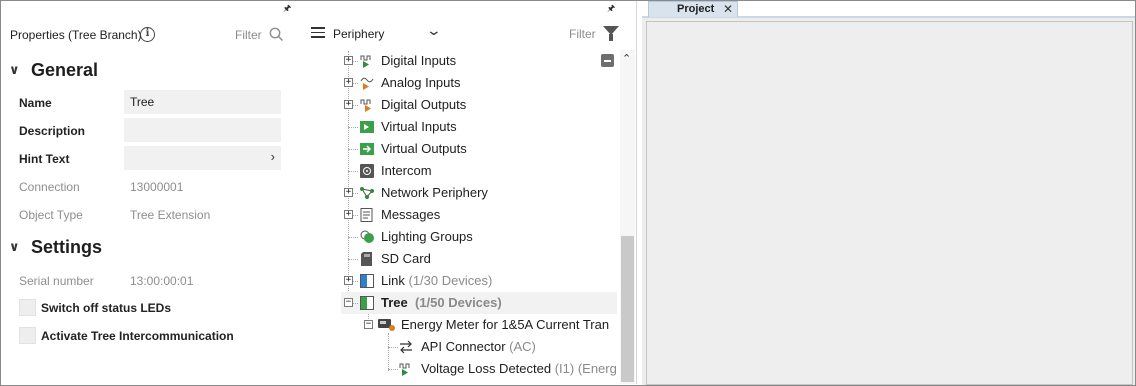  I want to click on chevron-down-icon: ⌄, so click(434, 30).